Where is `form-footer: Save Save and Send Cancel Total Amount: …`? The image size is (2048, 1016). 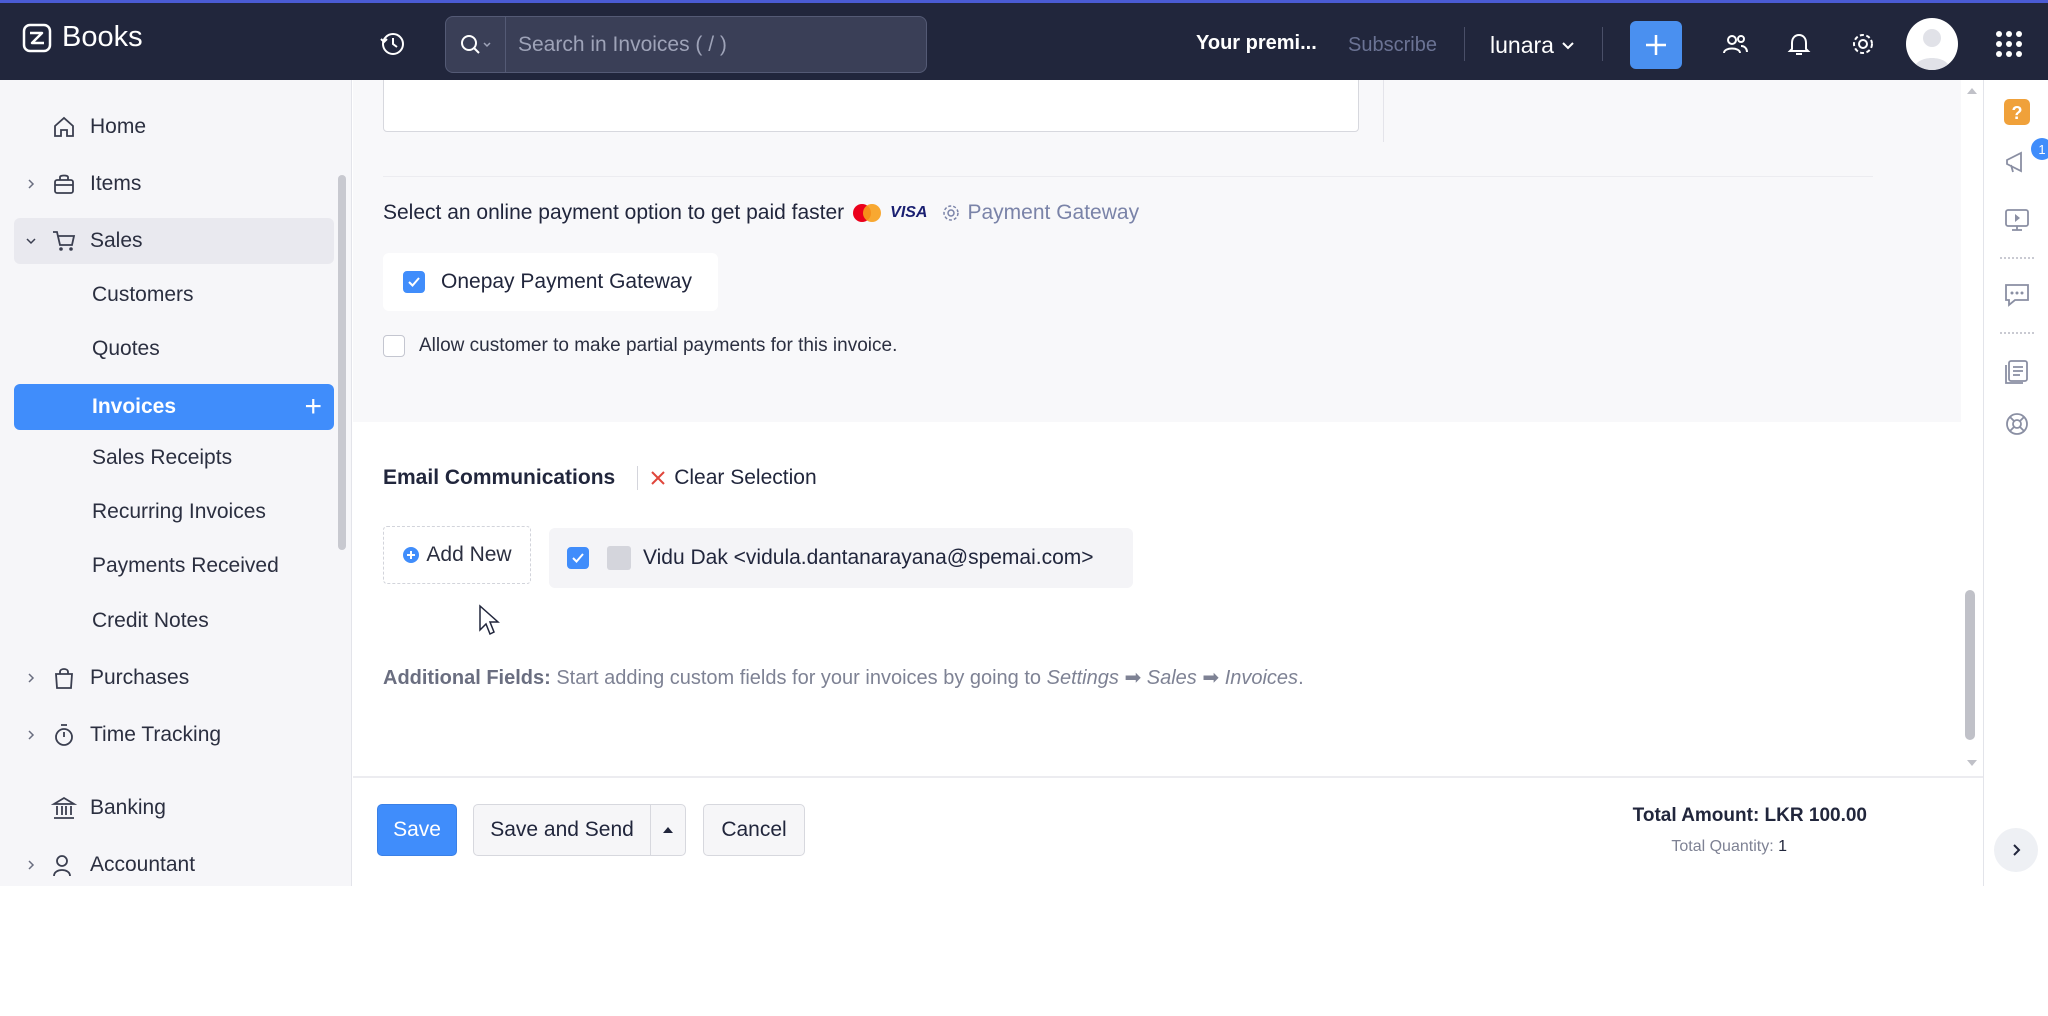
form-footer: Save Save and Send Cancel Total Amount: … is located at coordinates (1168, 831).